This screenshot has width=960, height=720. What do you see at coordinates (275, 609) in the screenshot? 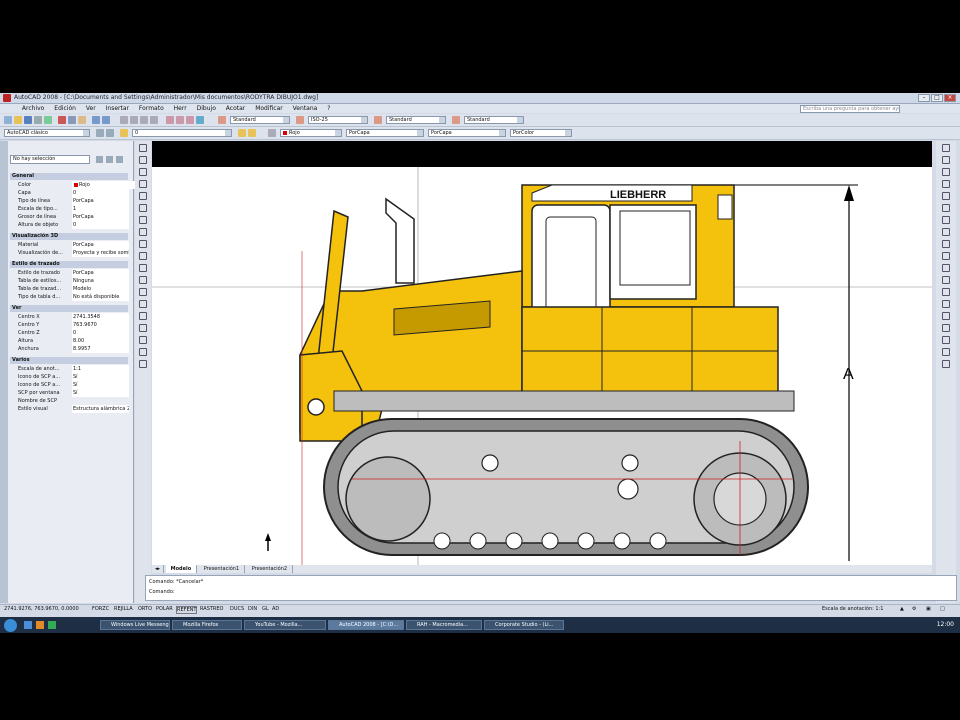
I see `toggle-model: AD` at bounding box center [275, 609].